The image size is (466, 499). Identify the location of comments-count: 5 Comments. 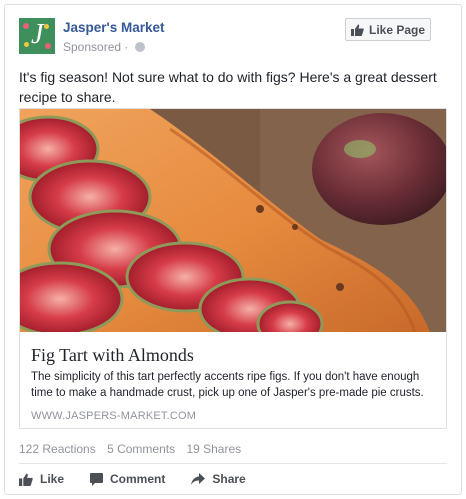
(141, 449).